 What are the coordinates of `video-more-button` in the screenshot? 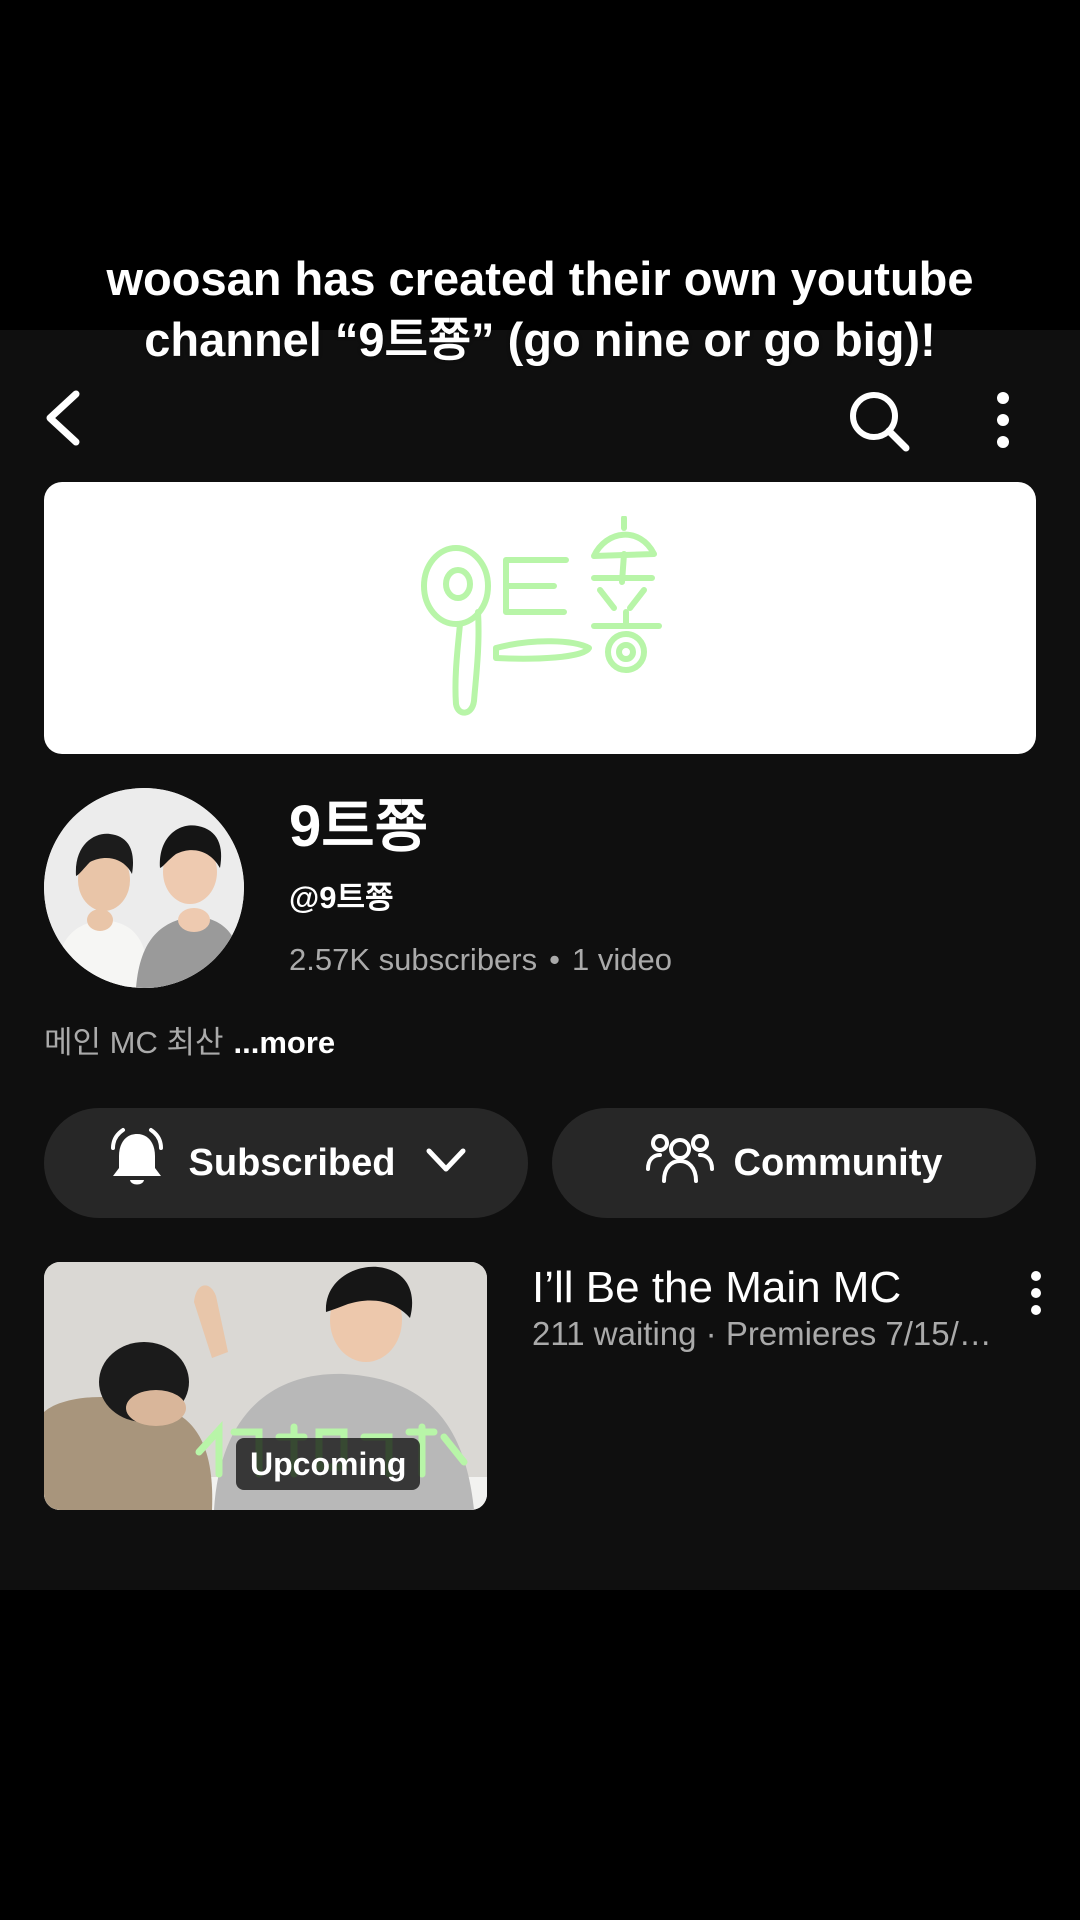 It's located at (1036, 1293).